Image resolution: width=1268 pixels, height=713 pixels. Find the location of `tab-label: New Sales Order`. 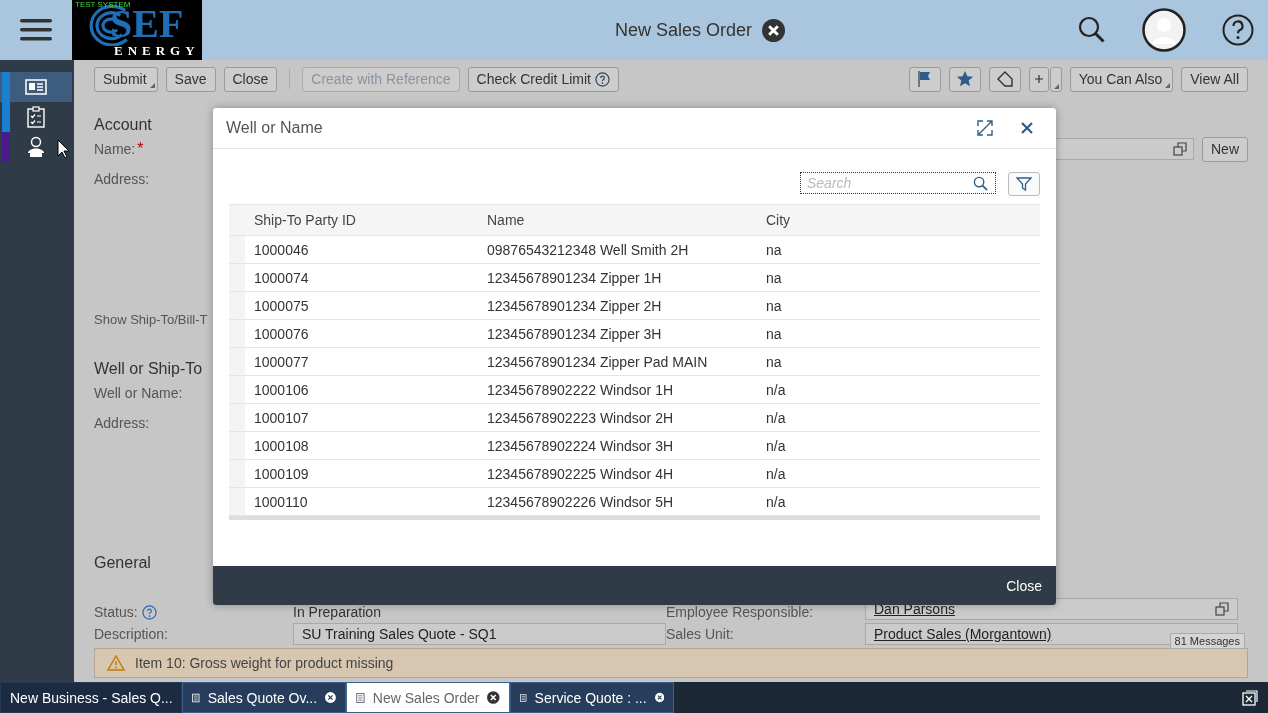

tab-label: New Sales Order is located at coordinates (426, 697).